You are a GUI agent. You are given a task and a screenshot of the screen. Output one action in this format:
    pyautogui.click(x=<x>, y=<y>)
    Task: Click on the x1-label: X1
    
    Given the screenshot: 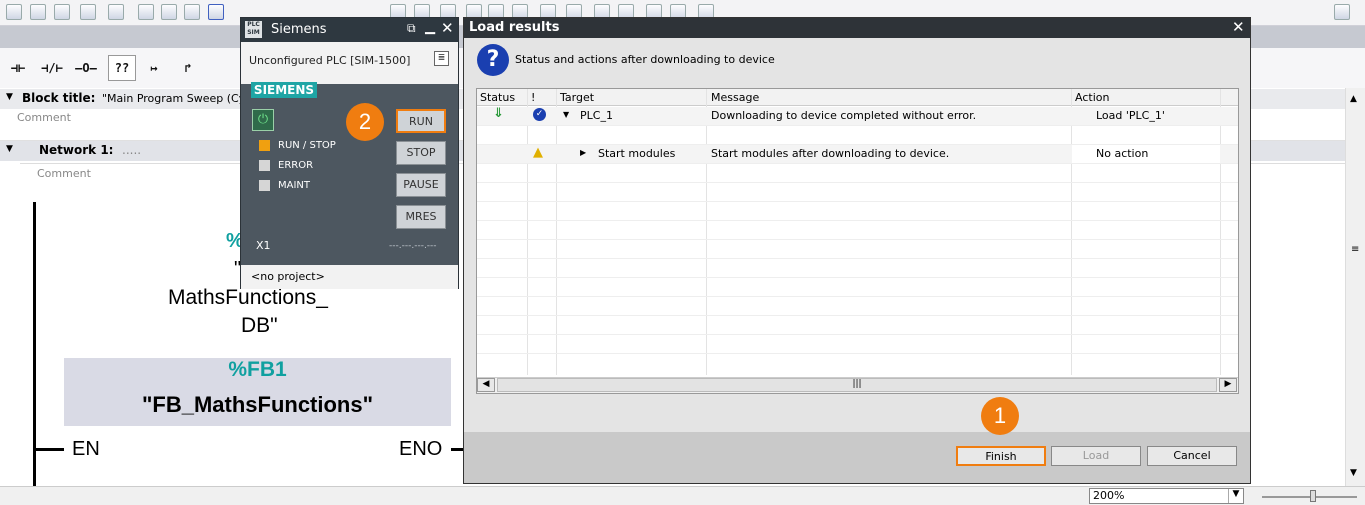 What is the action you would take?
    pyautogui.click(x=263, y=245)
    